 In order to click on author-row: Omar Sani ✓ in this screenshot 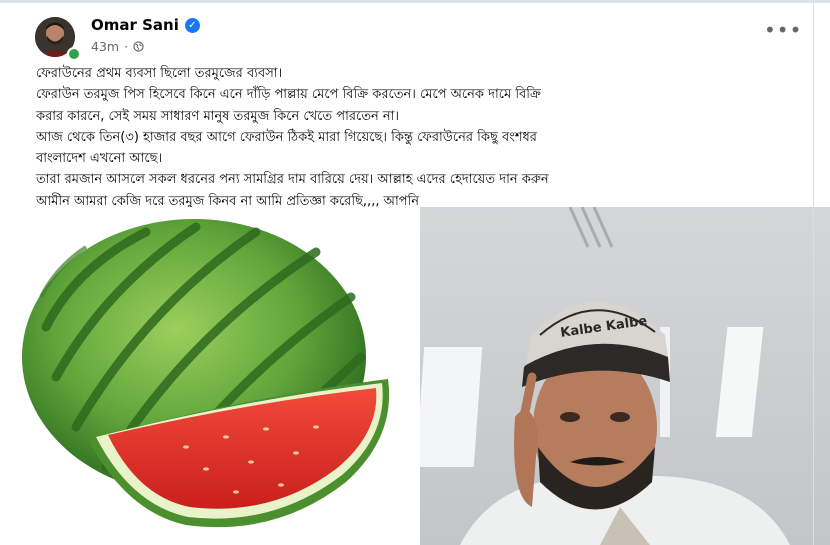, I will do `click(145, 25)`.